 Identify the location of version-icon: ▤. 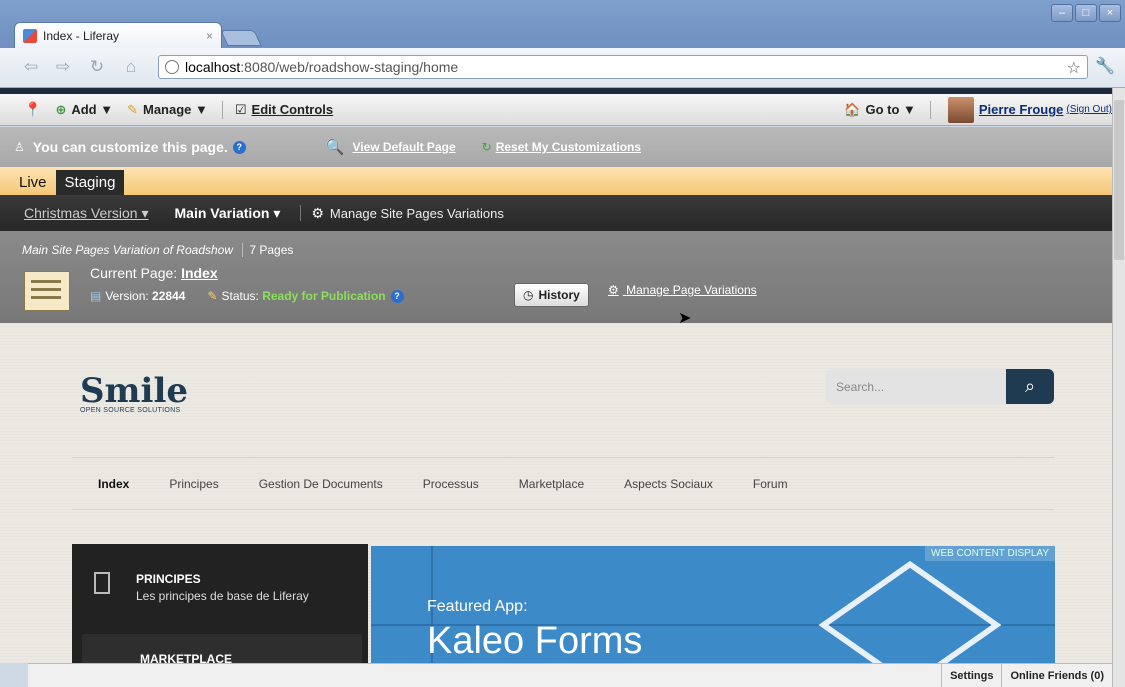
(96, 296).